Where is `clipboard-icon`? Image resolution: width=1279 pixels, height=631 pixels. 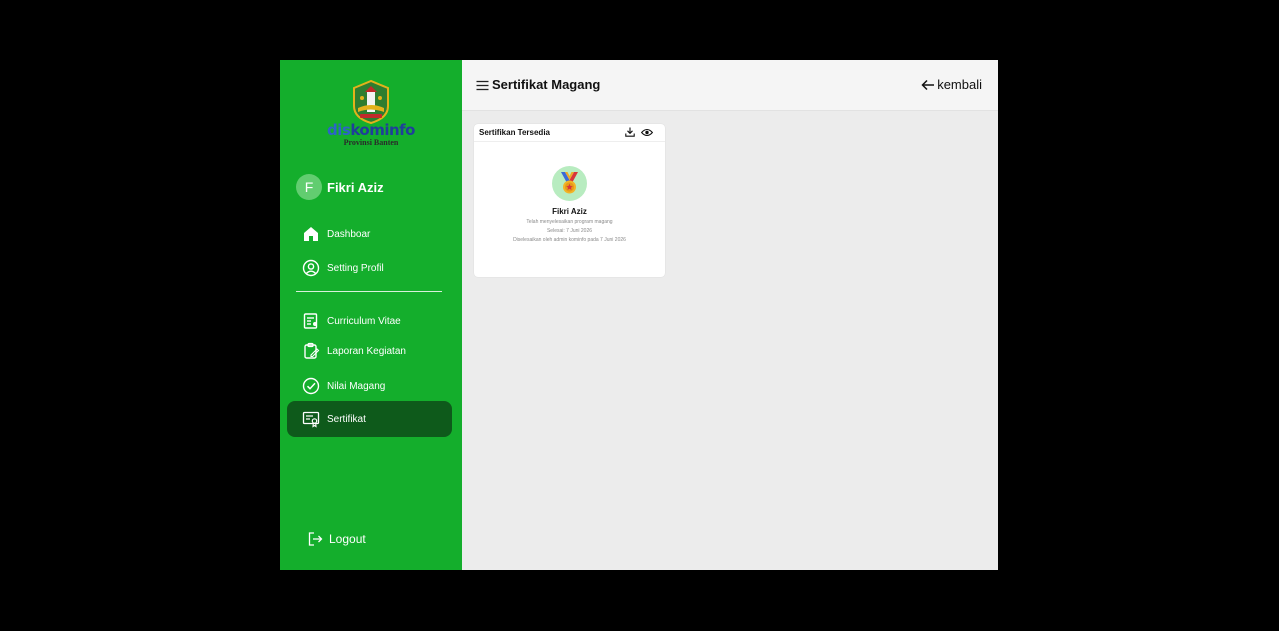
clipboard-icon is located at coordinates (312, 350).